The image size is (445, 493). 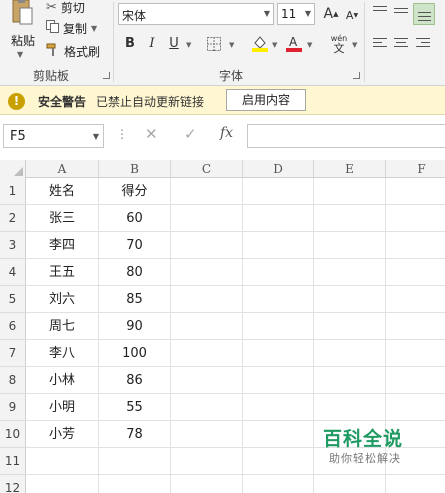 I want to click on align-right-icon, so click(x=424, y=45).